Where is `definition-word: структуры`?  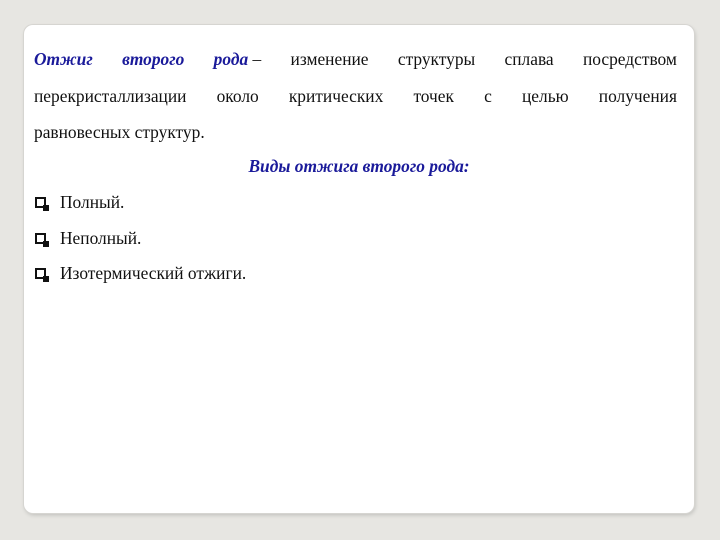
definition-word: структуры is located at coordinates (436, 59).